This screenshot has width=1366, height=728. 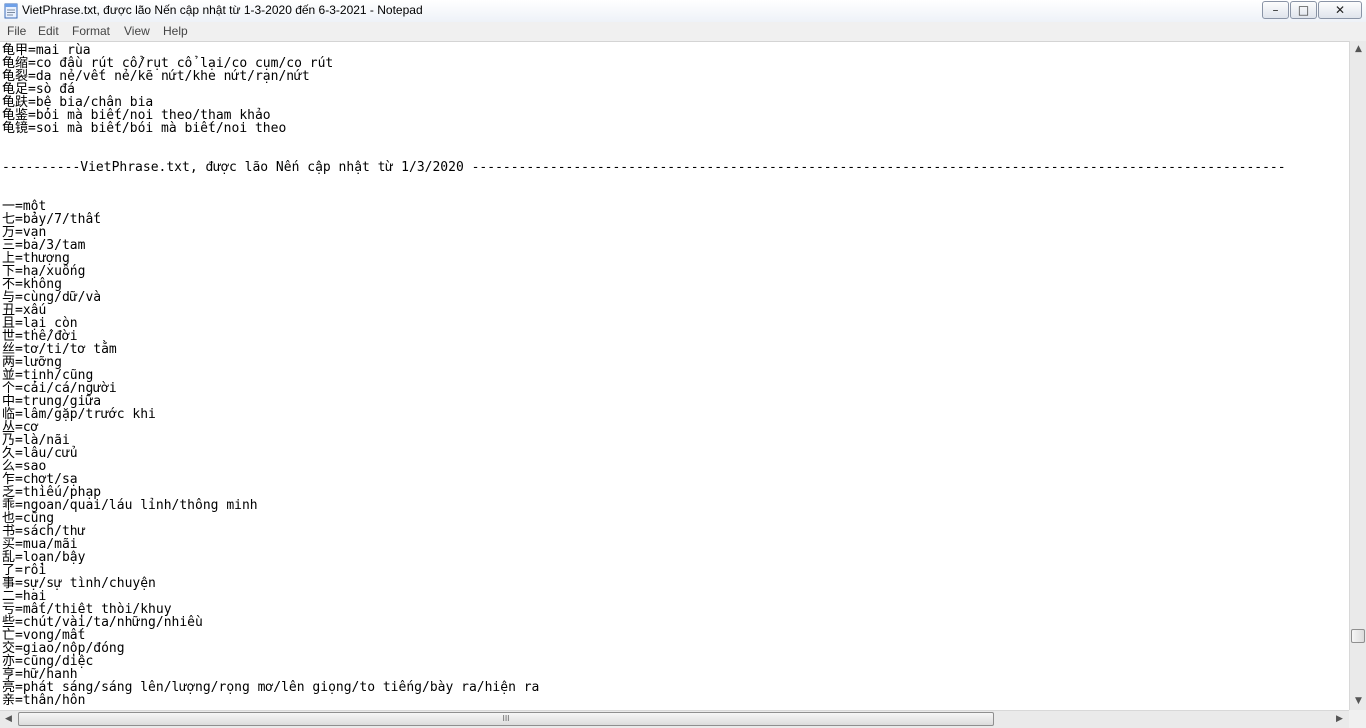 I want to click on text-line: 丝=tơ/ti/tơ tằm, so click(x=59, y=349).